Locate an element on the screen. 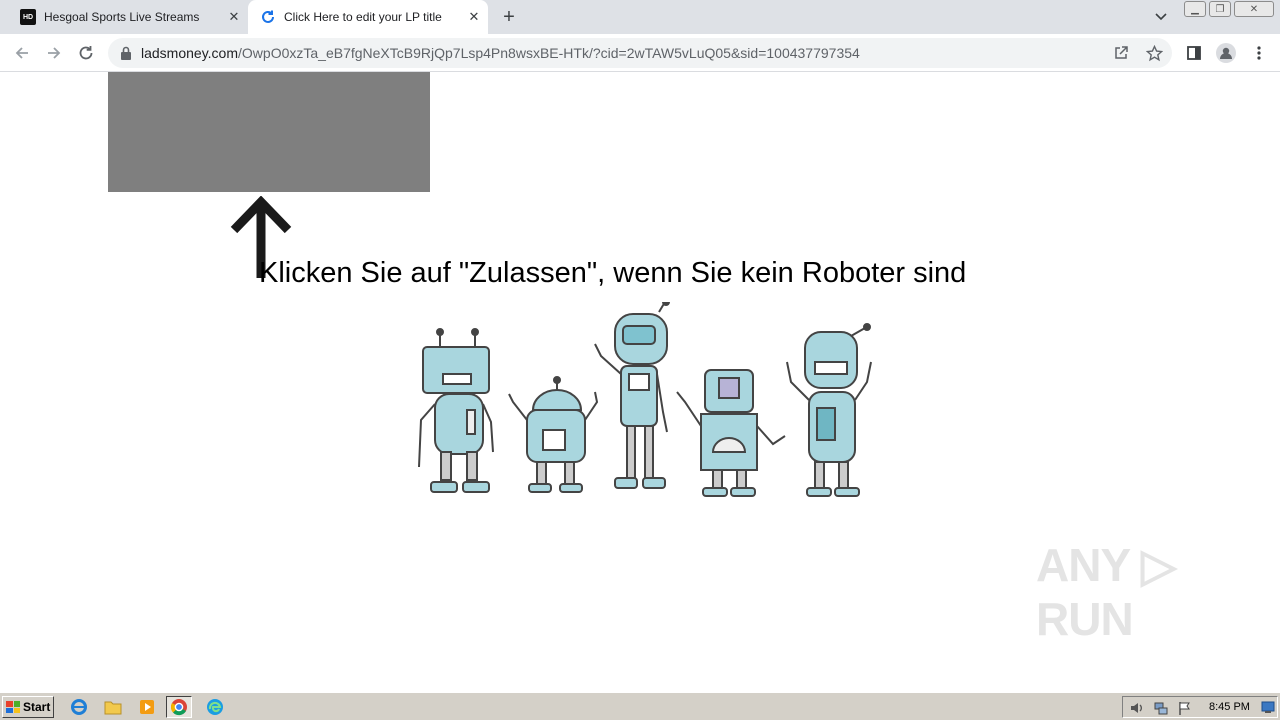  edge-icon is located at coordinates (215, 707).